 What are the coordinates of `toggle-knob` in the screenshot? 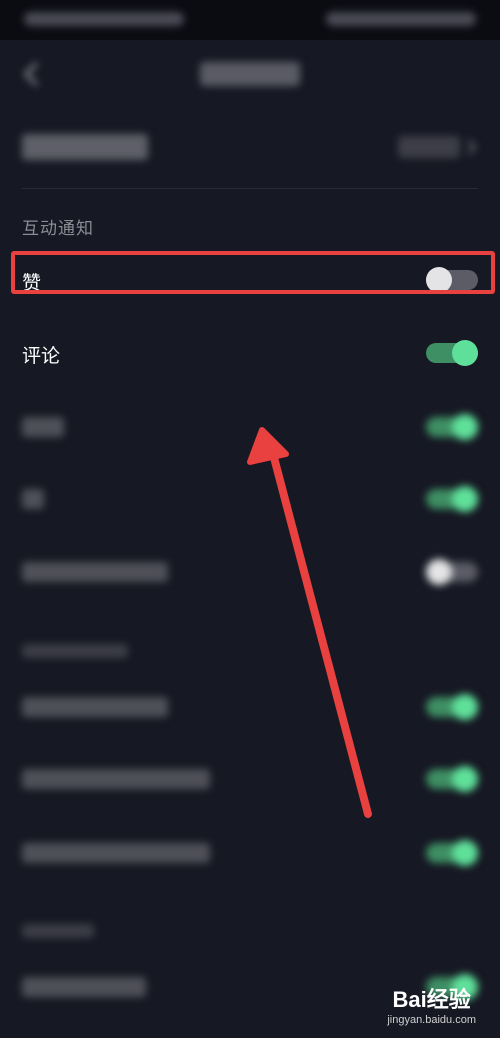 It's located at (465, 353).